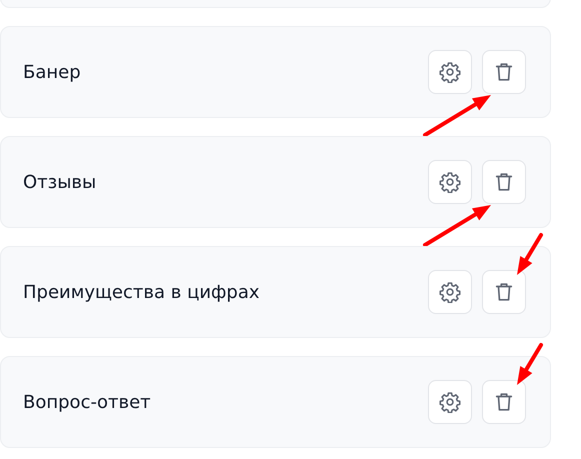  What do you see at coordinates (52, 72) in the screenshot?
I see `block-title: Банер` at bounding box center [52, 72].